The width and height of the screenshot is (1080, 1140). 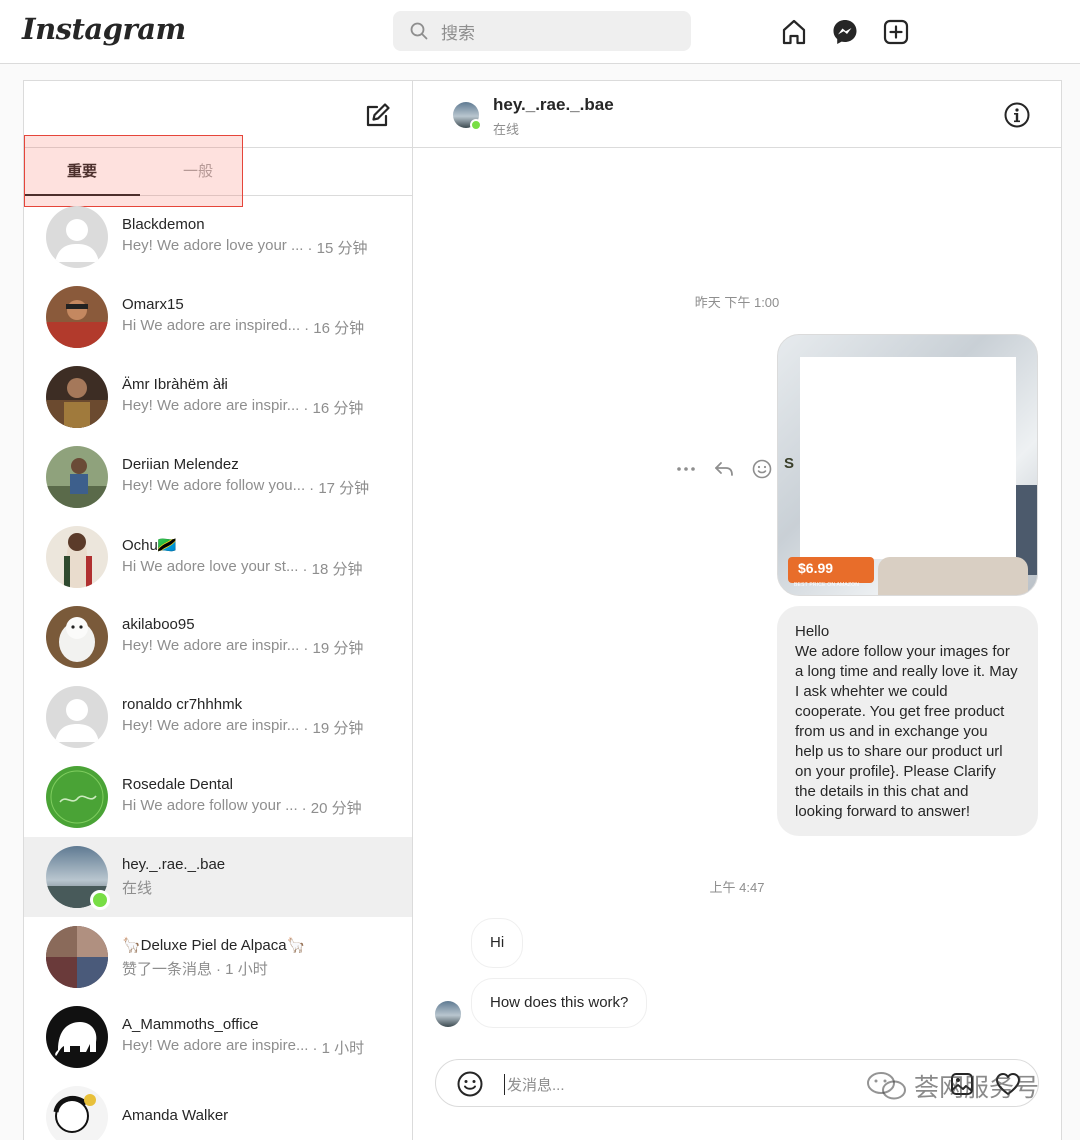 I want to click on search-bar: 搜索, so click(x=542, y=31).